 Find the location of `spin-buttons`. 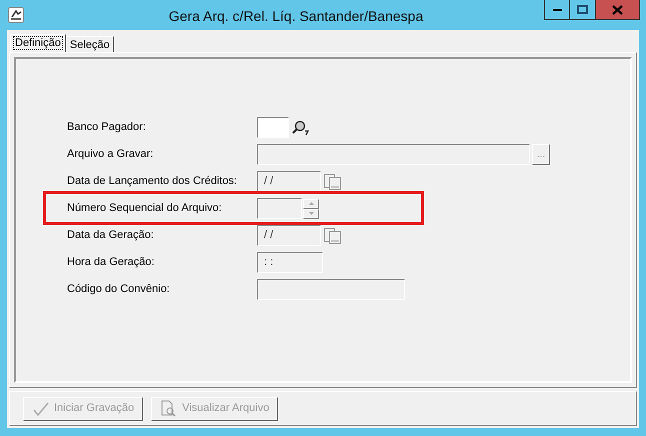

spin-buttons is located at coordinates (311, 208).